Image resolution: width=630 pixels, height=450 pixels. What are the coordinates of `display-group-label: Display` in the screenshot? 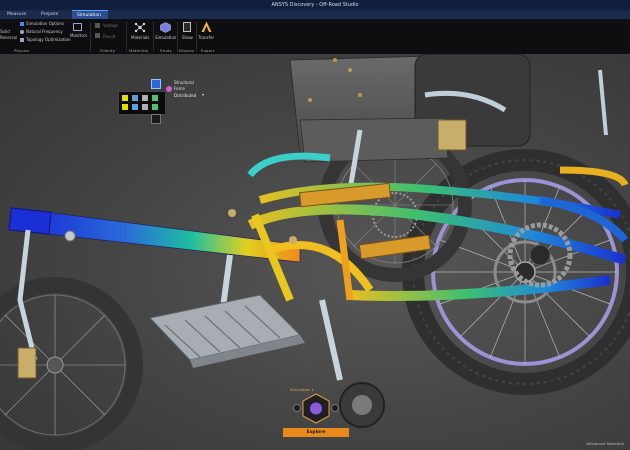 It's located at (187, 50).